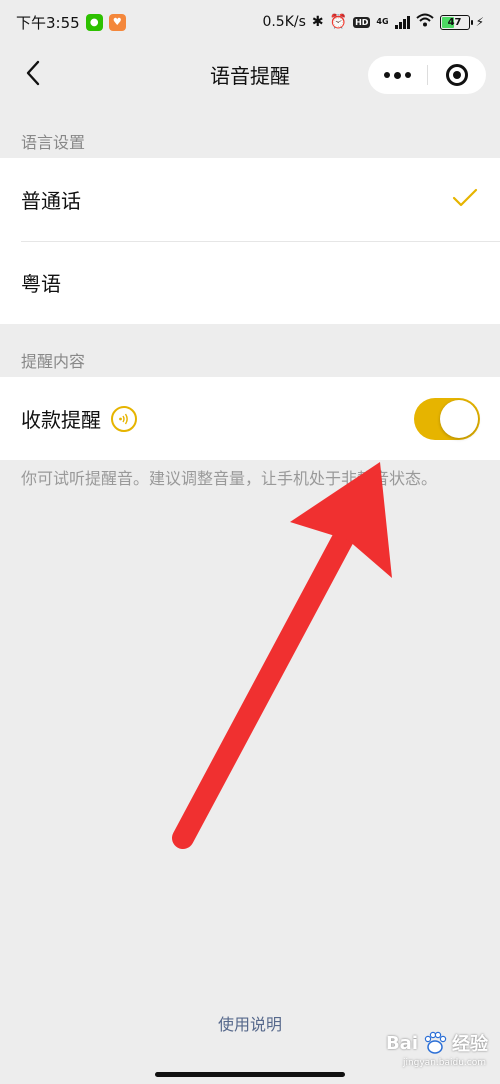 This screenshot has width=500, height=1084. Describe the element at coordinates (94, 22) in the screenshot. I see `wechat-notification-icon: ●` at that location.